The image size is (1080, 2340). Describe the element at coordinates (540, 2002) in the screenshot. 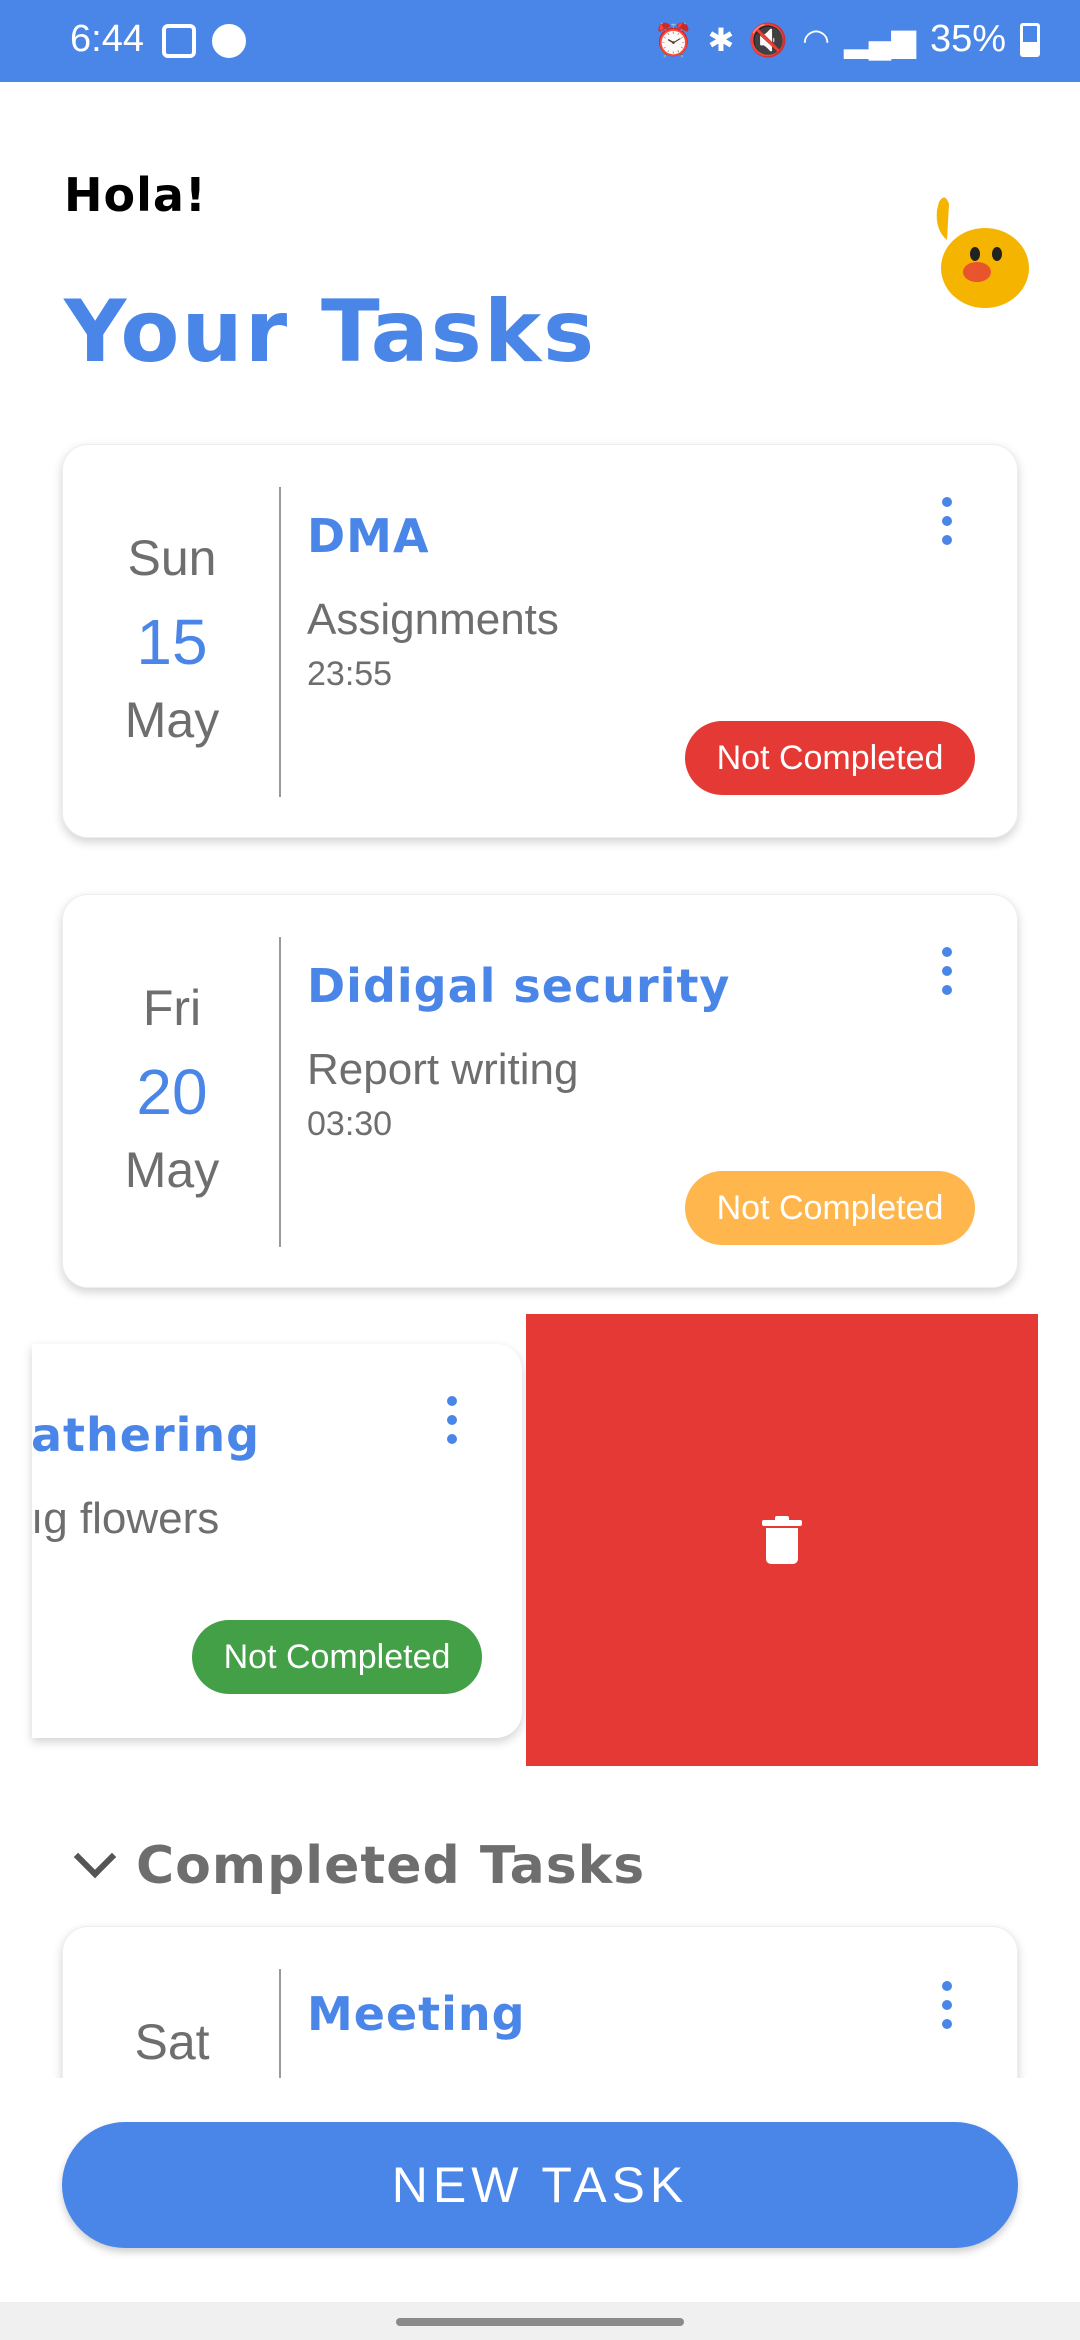

I see `task-card: Sat Meeting` at that location.